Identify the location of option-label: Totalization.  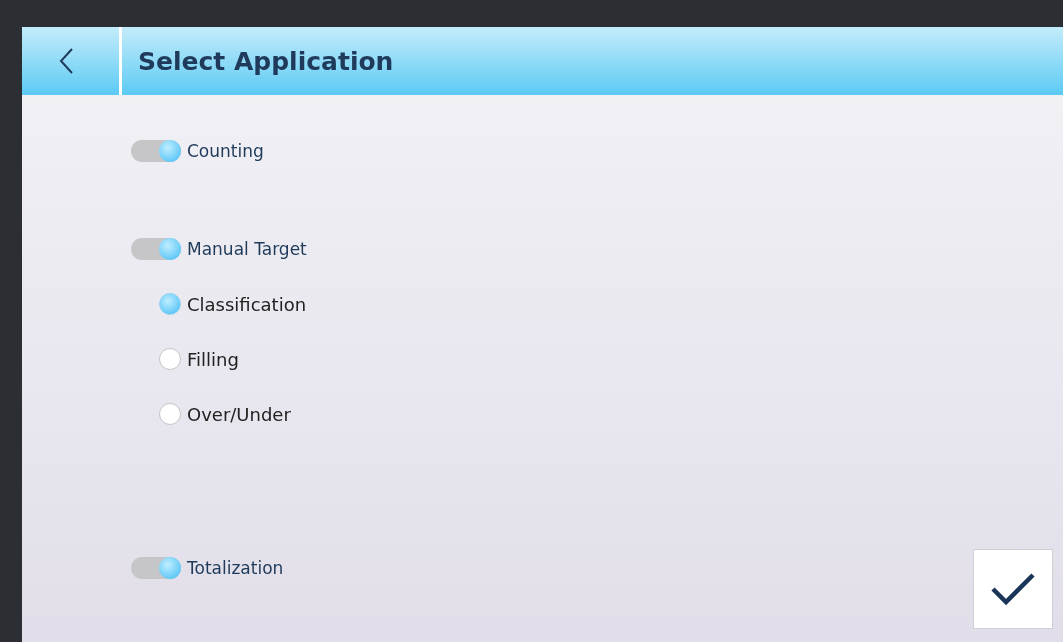
(235, 568).